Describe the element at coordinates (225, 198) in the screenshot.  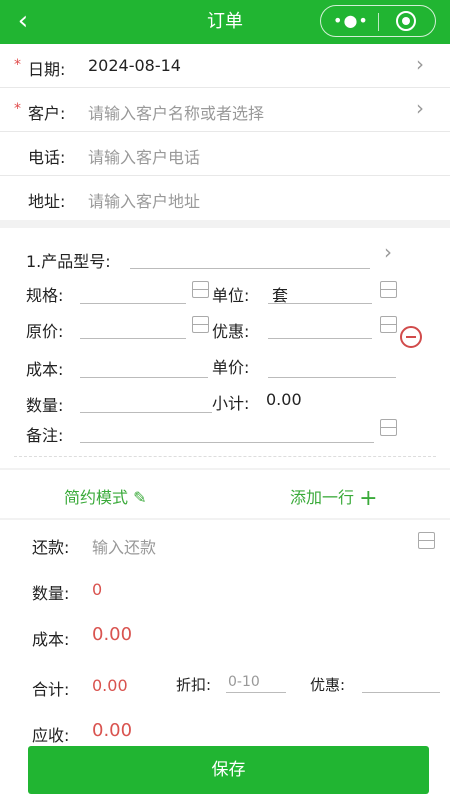
I see `address-row: 地址: 请输入客户地址` at that location.